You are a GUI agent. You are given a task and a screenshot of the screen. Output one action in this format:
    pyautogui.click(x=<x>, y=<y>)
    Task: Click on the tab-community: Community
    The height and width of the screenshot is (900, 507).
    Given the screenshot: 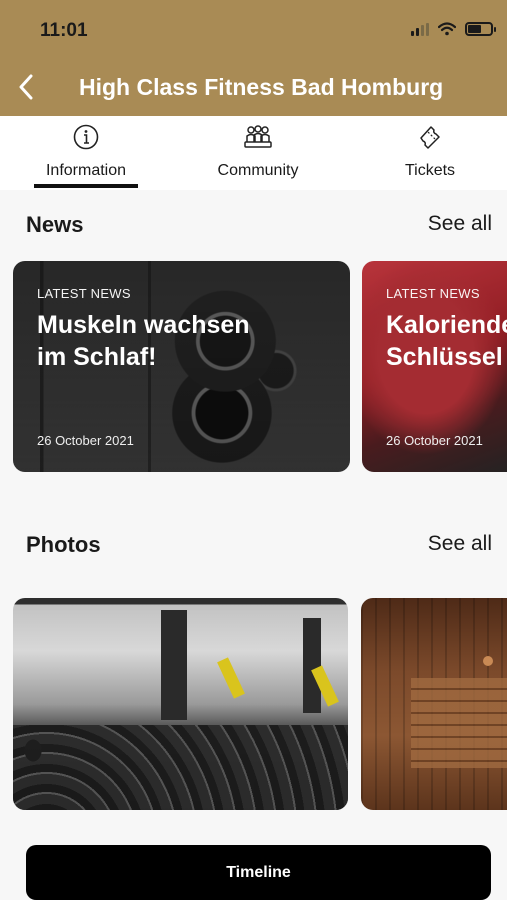 What is the action you would take?
    pyautogui.click(x=258, y=153)
    